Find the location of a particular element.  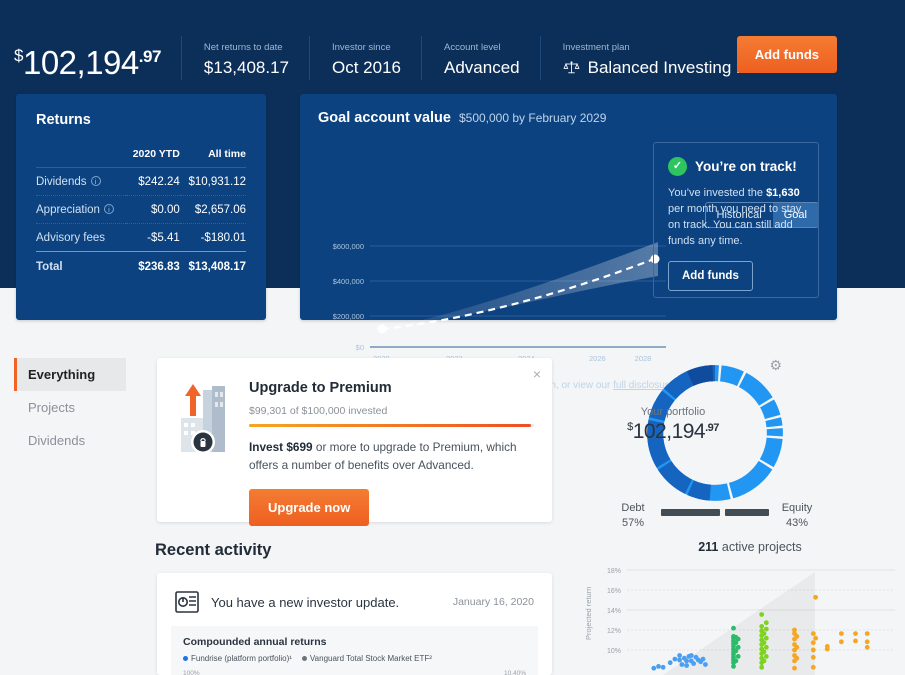

stat-value: Advanced is located at coordinates (482, 67).